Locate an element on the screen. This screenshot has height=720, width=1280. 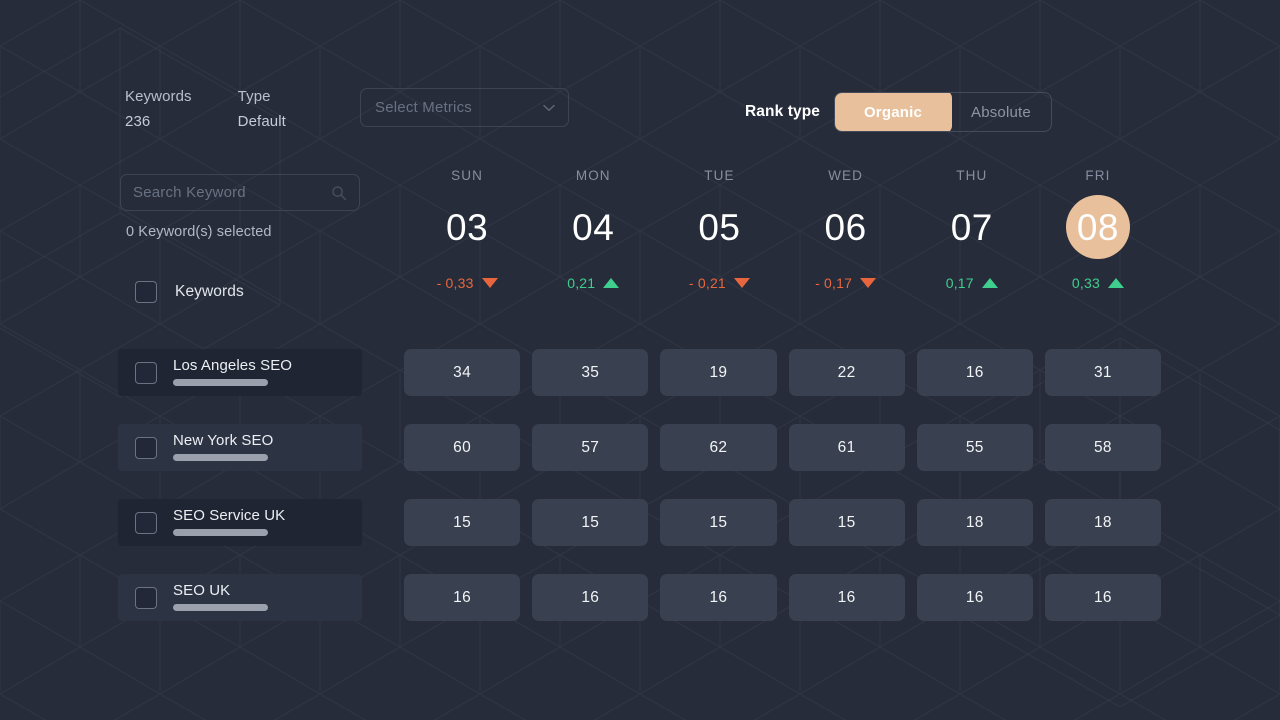
day-column: MON 04 0,21 is located at coordinates (593, 229).